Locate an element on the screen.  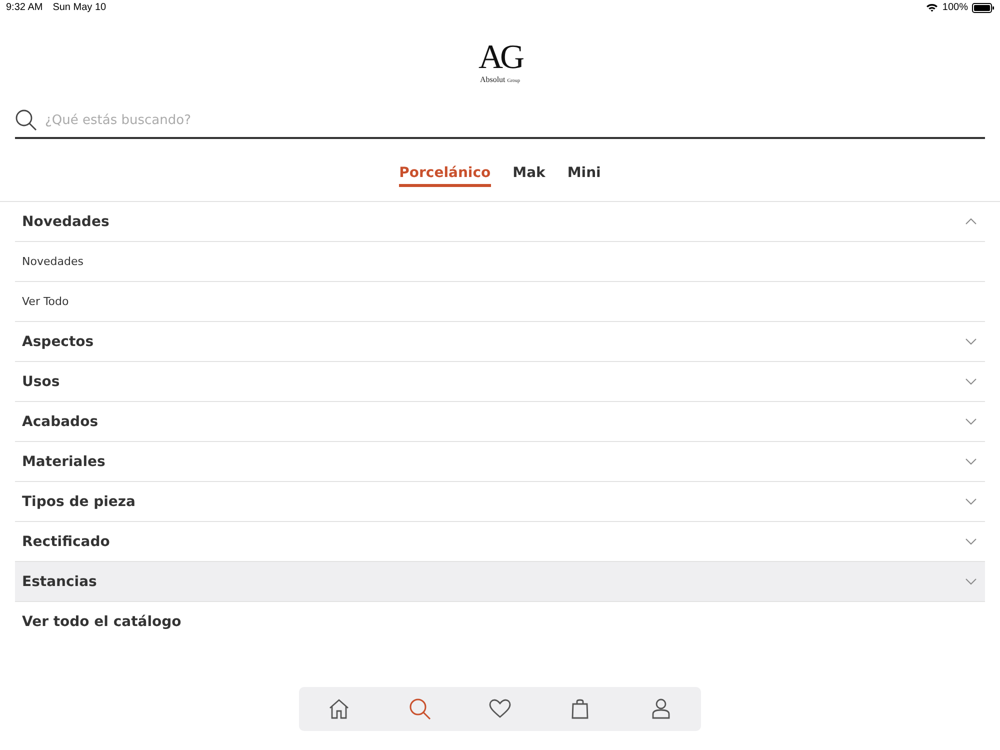
status-date: Sun May 10 is located at coordinates (79, 7).